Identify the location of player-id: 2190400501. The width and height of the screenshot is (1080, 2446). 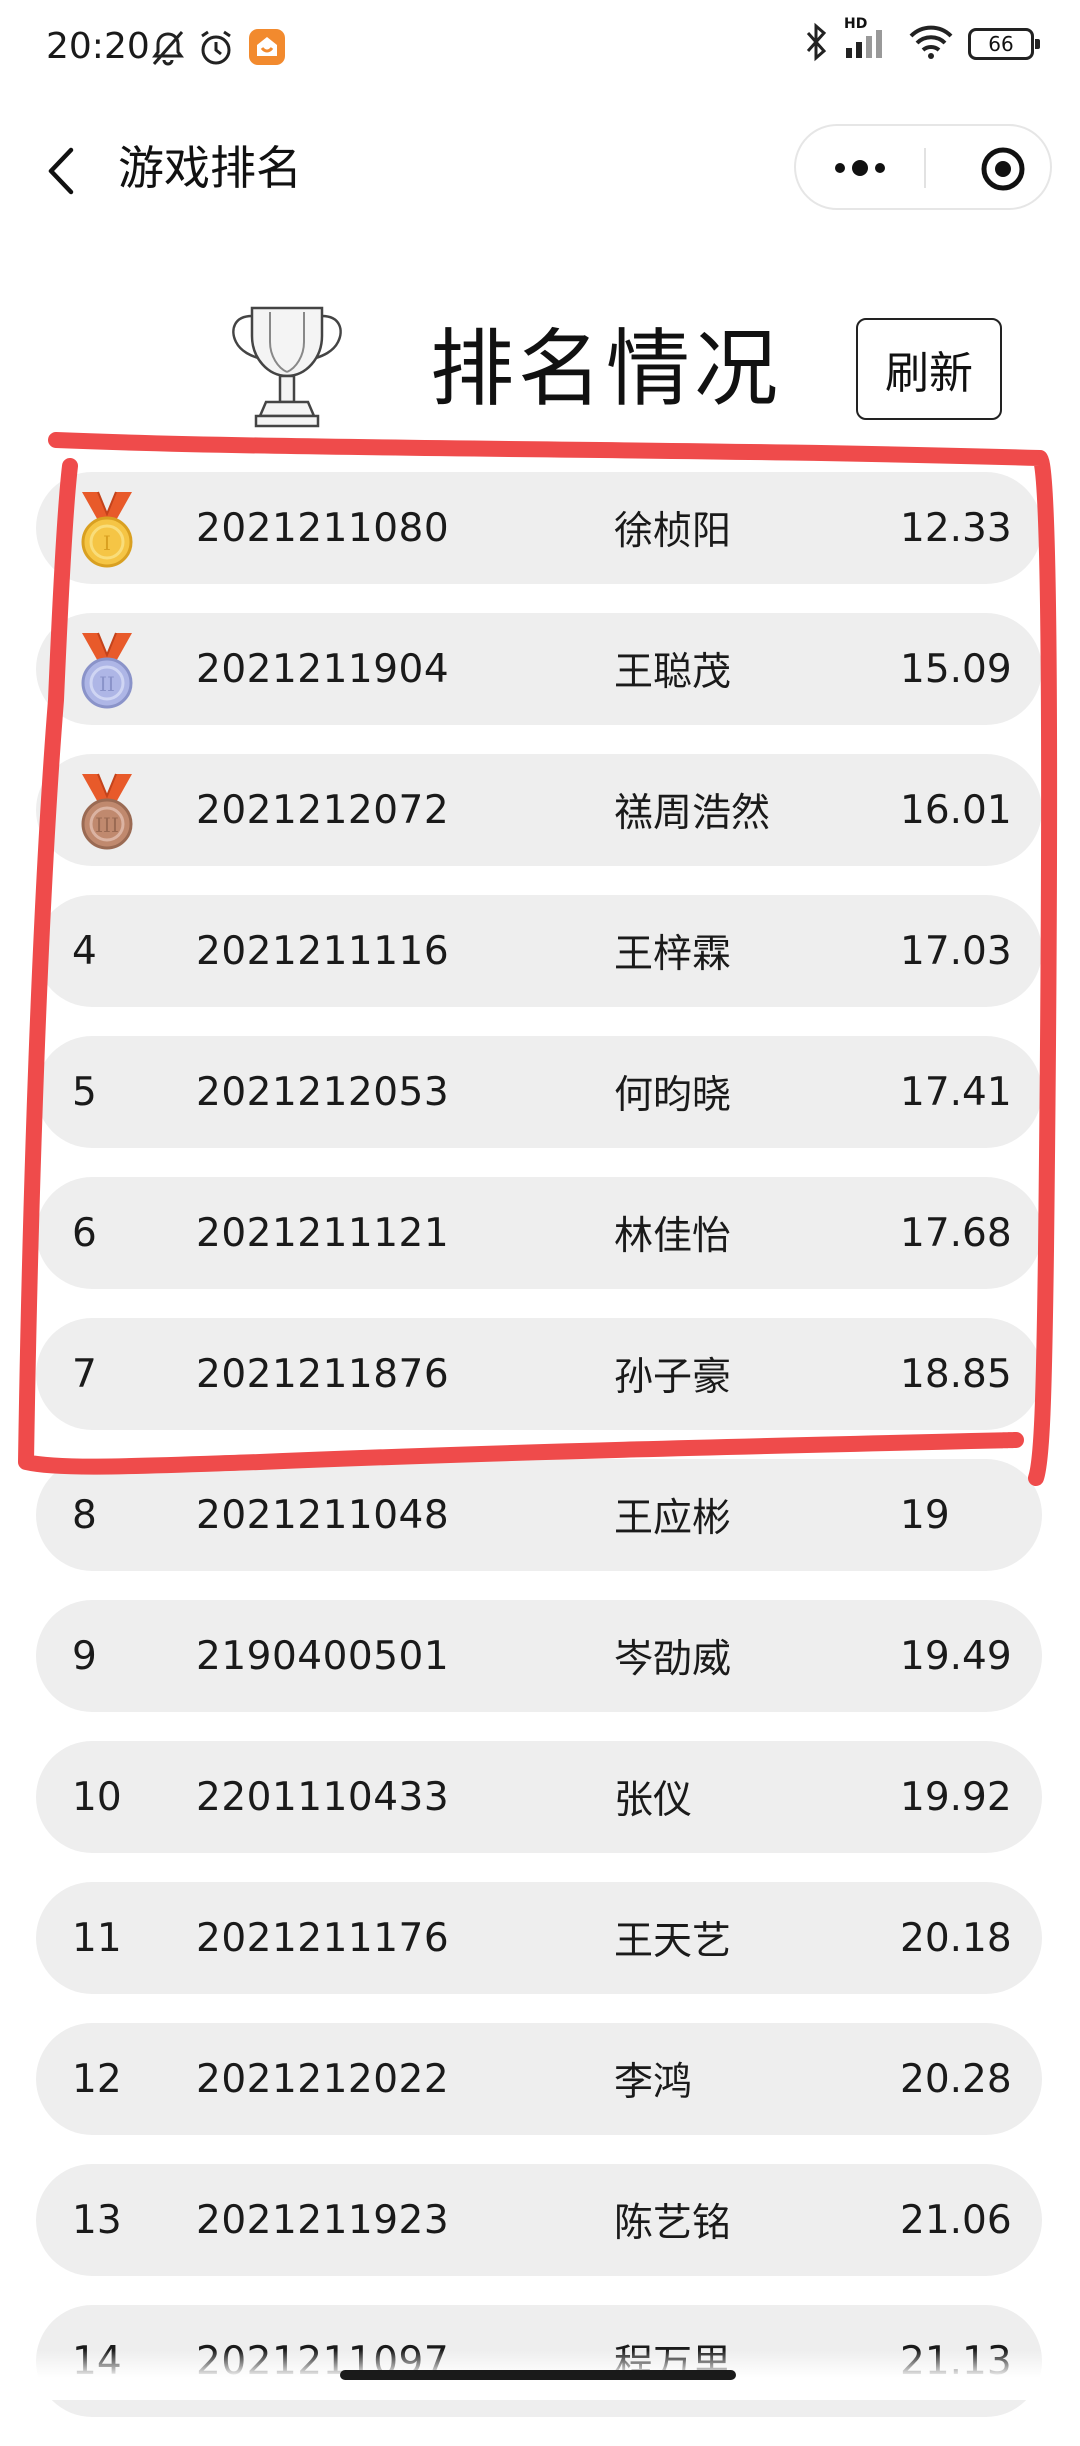
(323, 1656).